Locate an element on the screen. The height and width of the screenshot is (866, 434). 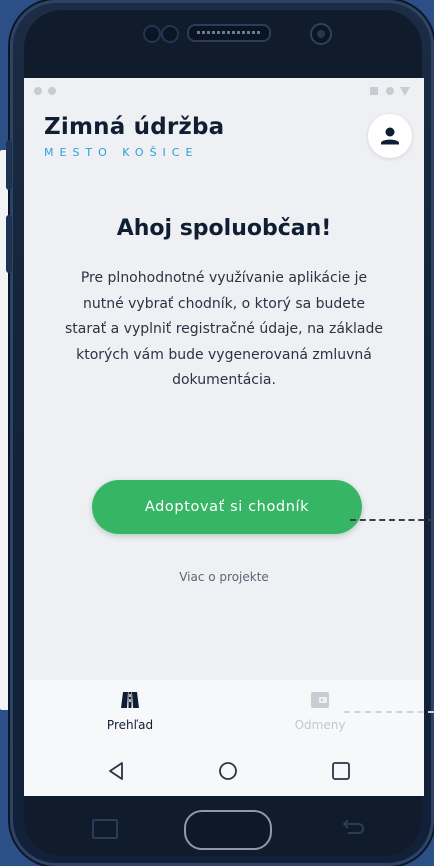
status-bar is located at coordinates (224, 91).